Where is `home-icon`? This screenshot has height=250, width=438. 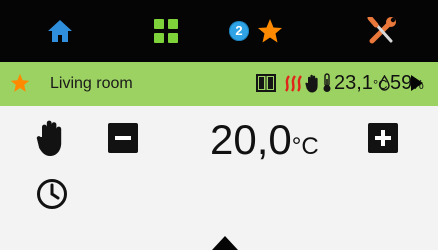
home-icon is located at coordinates (60, 31).